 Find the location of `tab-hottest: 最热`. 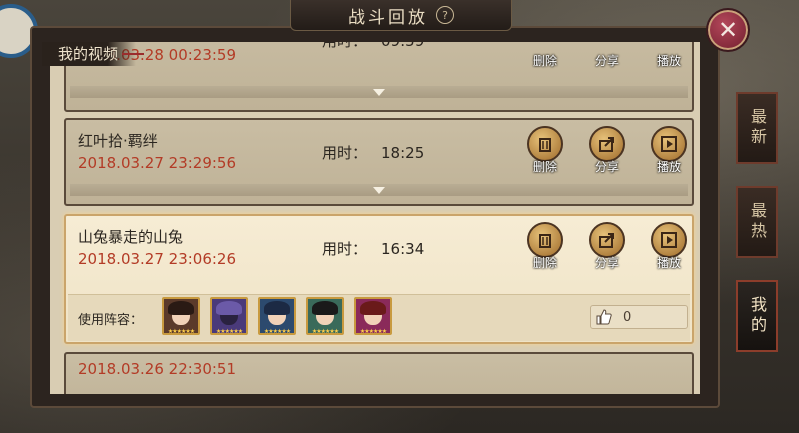

tab-hottest: 最热 is located at coordinates (757, 222).